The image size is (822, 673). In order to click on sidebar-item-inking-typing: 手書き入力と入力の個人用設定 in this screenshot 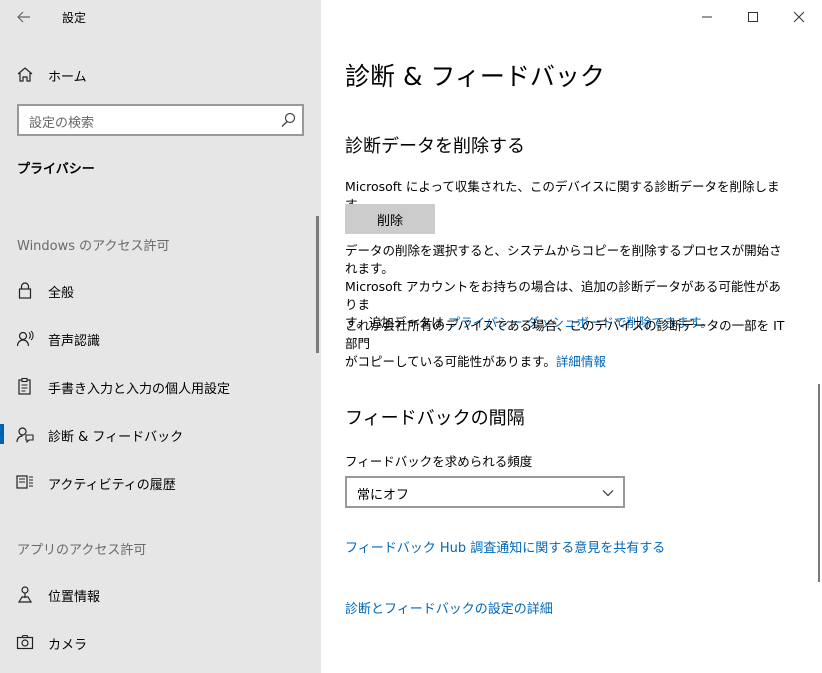, I will do `click(160, 386)`.